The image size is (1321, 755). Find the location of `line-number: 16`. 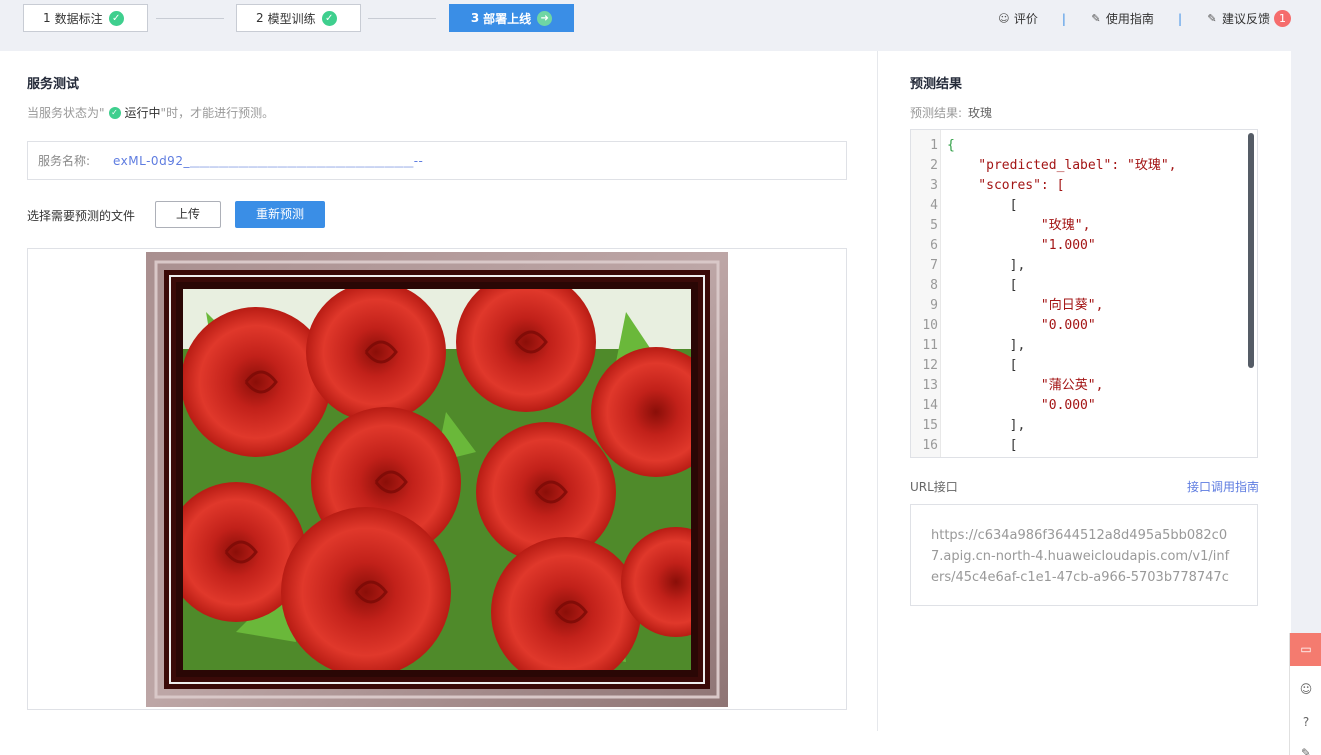

line-number: 16 is located at coordinates (930, 445).